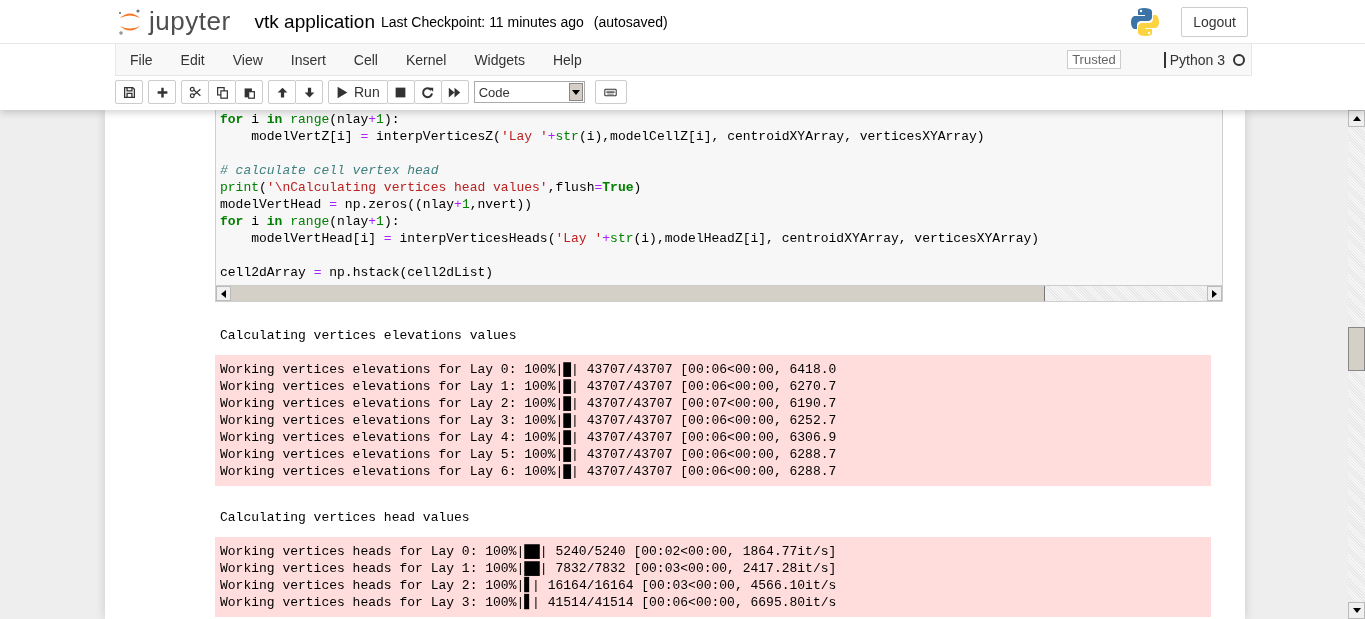 Image resolution: width=1365 pixels, height=619 pixels. I want to click on play-icon, so click(342, 92).